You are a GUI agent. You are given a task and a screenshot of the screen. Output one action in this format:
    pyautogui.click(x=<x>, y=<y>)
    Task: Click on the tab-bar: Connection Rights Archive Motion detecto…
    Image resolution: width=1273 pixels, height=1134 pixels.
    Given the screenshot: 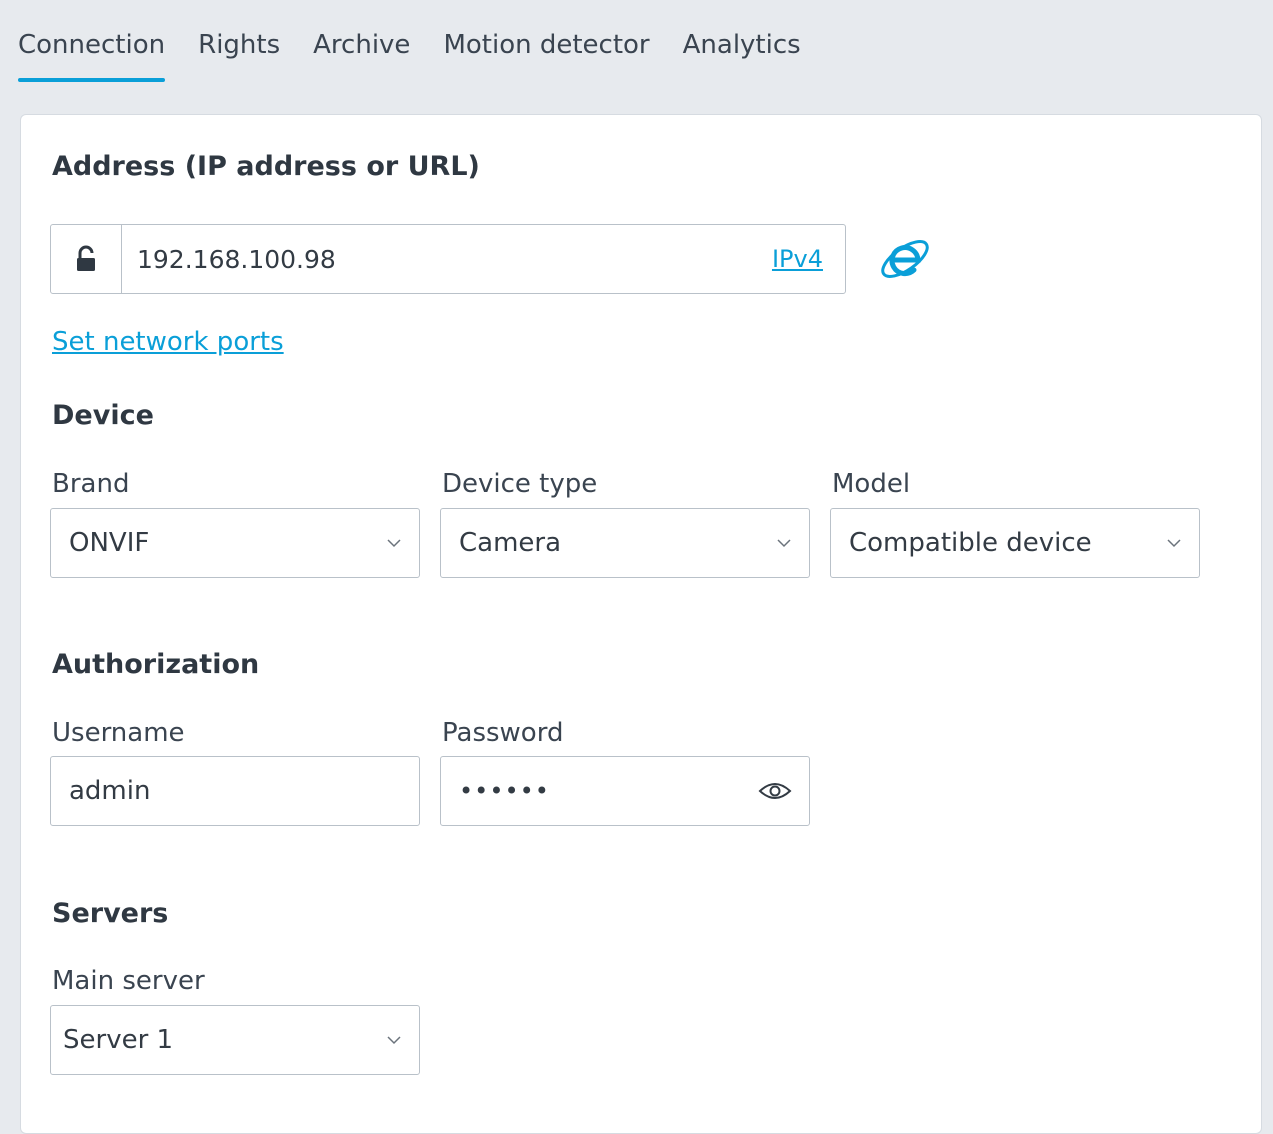 What is the action you would take?
    pyautogui.click(x=426, y=50)
    